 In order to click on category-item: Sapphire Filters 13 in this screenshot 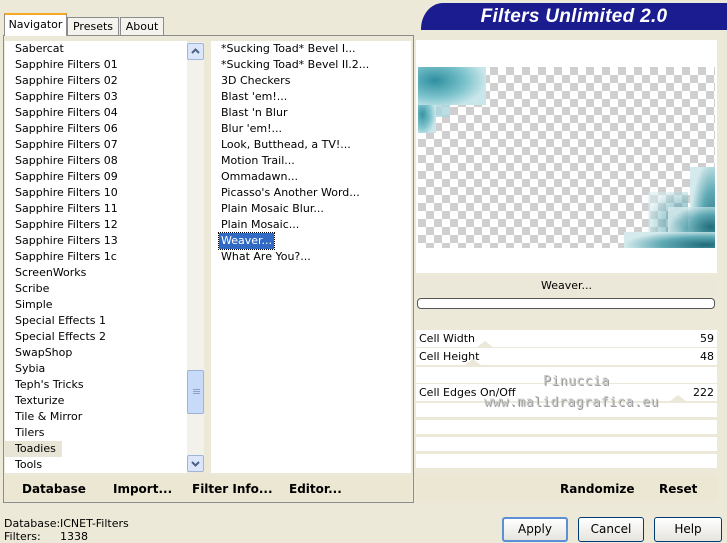, I will do `click(96, 241)`.